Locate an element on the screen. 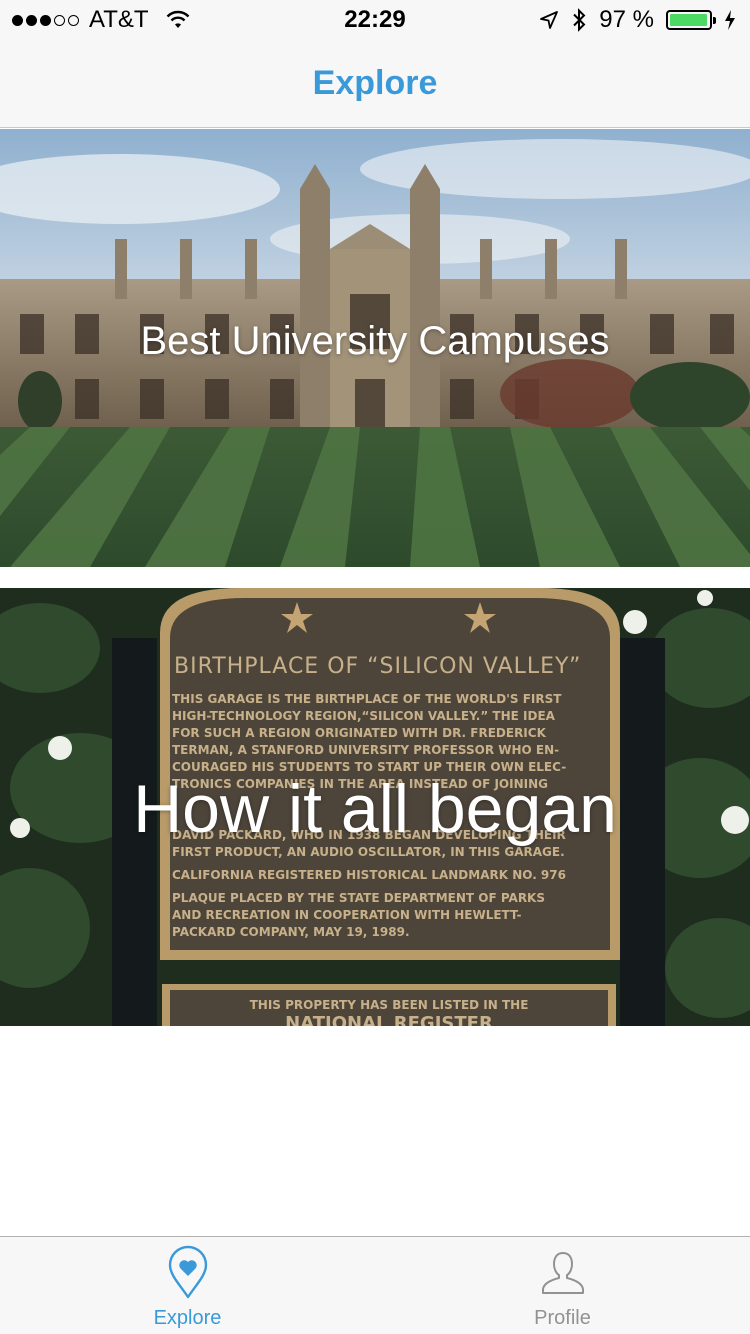  battery-percent: 97 % is located at coordinates (626, 19).